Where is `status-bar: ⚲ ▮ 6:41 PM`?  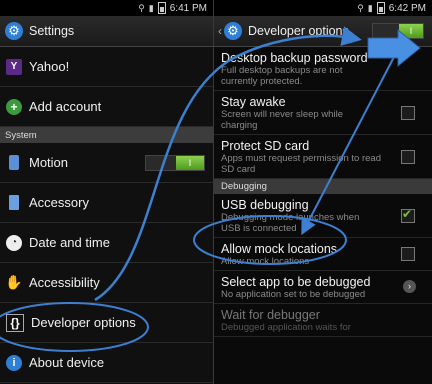
status-bar: ⚲ ▮ 6:41 PM is located at coordinates (106, 8).